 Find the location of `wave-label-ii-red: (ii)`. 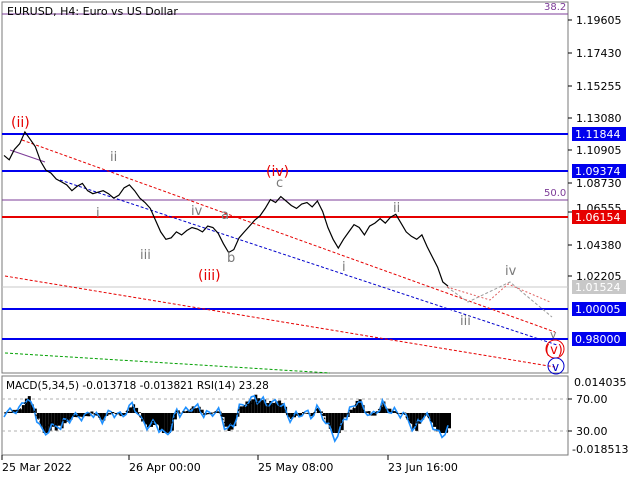

wave-label-ii-red: (ii) is located at coordinates (20, 123).